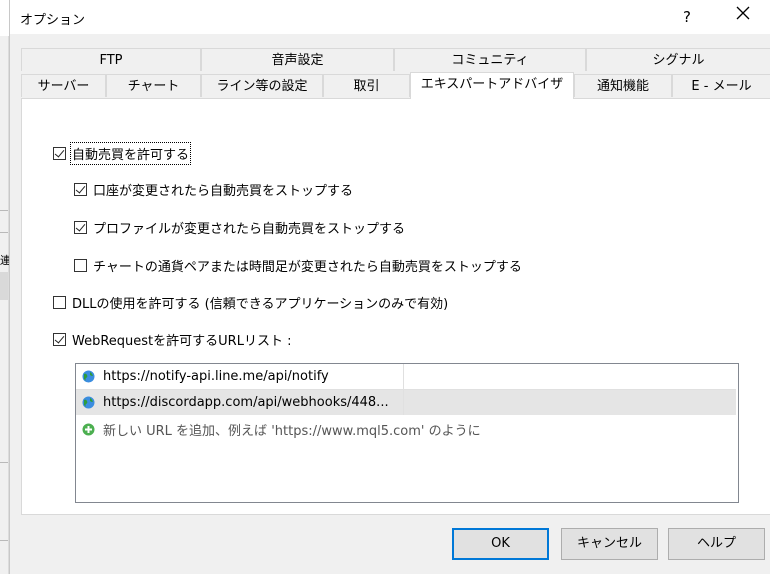  I want to click on url-text: https://notify-api.line.me/api/notify, so click(216, 376).